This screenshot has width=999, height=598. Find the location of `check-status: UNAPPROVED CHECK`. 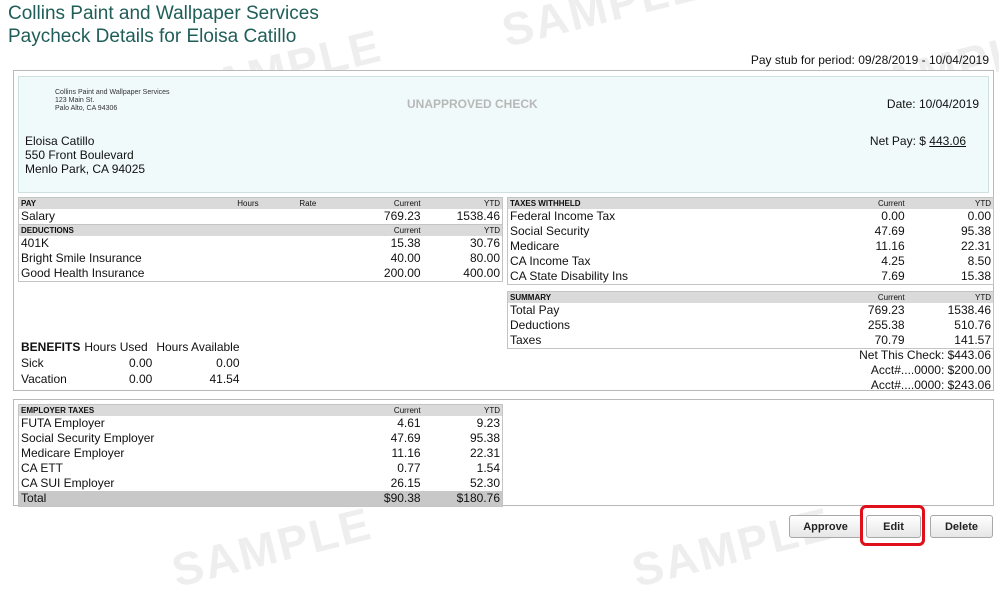

check-status: UNAPPROVED CHECK is located at coordinates (472, 104).